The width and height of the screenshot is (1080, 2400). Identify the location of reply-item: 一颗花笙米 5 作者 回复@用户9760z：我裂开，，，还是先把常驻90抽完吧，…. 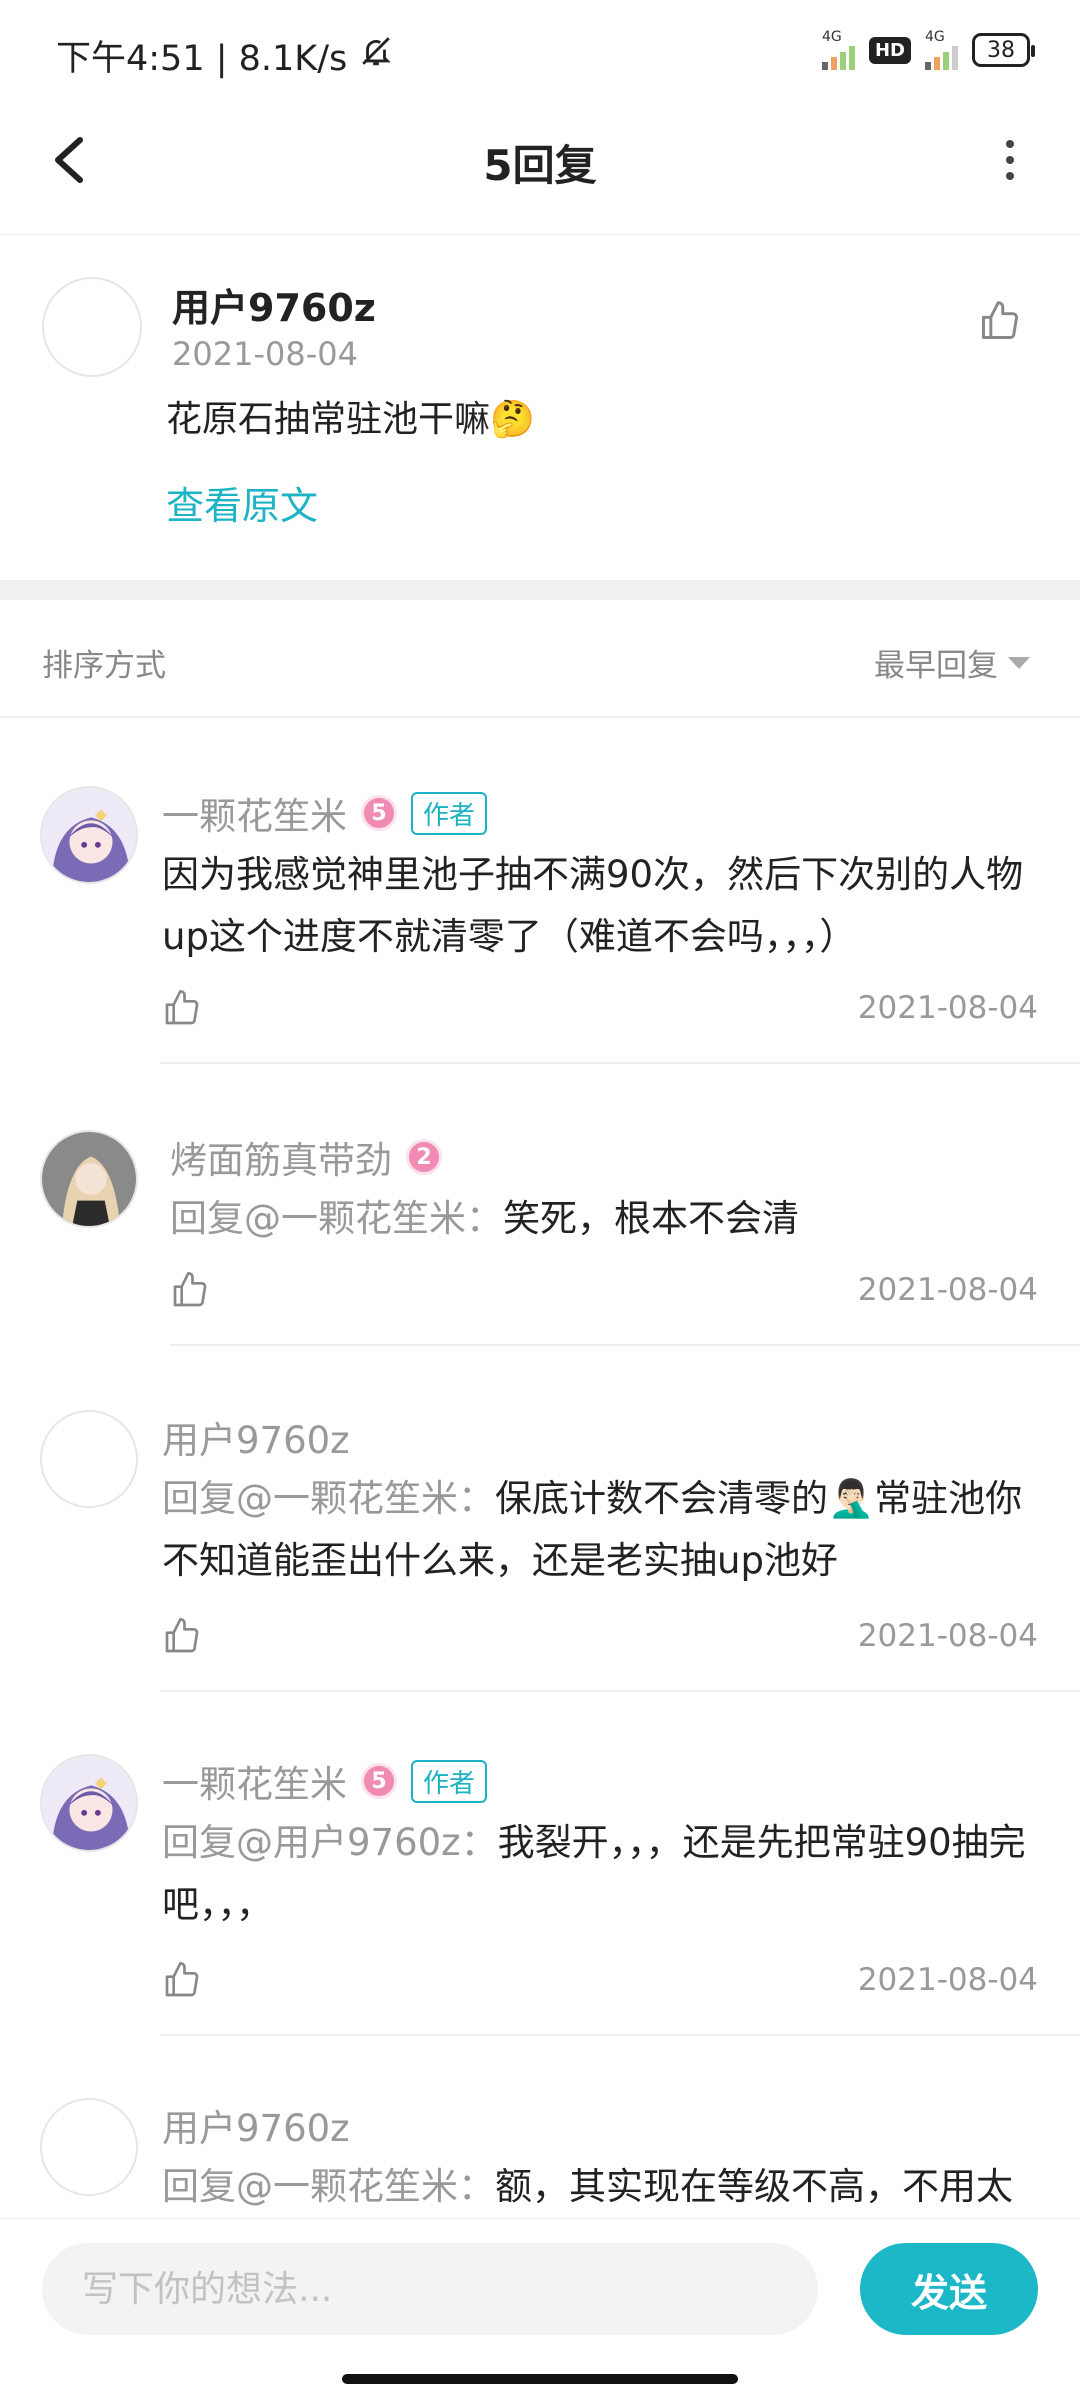
(540, 1895).